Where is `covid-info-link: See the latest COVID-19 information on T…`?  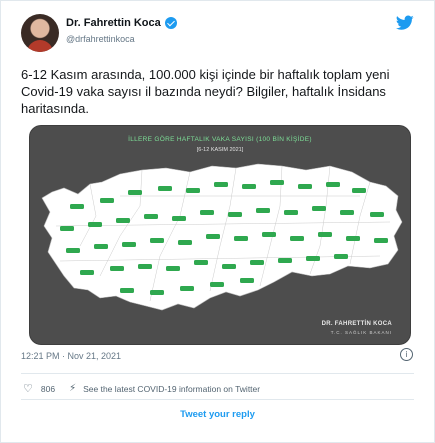
covid-info-link: See the latest COVID-19 information on T… is located at coordinates (171, 389).